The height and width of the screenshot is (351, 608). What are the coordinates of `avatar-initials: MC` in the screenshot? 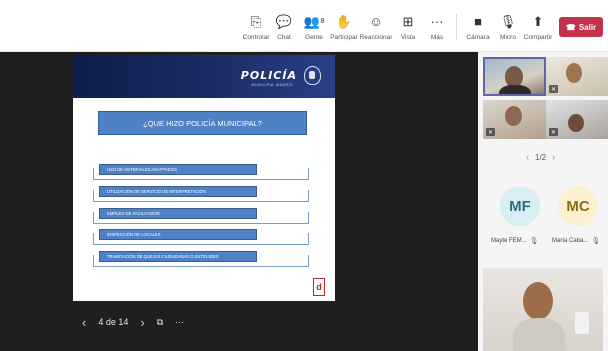 It's located at (578, 206).